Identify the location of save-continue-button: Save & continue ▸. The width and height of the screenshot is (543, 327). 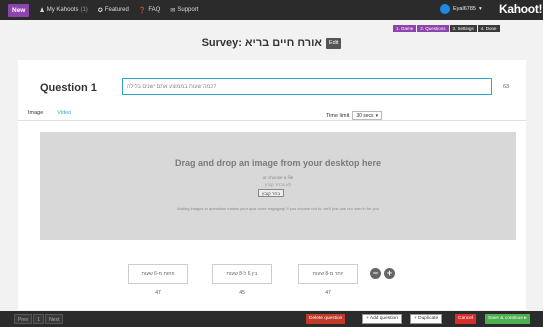
(507, 319).